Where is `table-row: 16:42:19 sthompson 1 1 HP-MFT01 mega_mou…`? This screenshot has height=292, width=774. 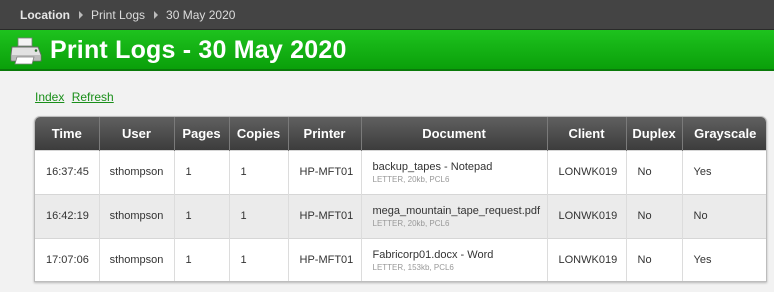
table-row: 16:42:19 sthompson 1 1 HP-MFT01 mega_mou… is located at coordinates (400, 215).